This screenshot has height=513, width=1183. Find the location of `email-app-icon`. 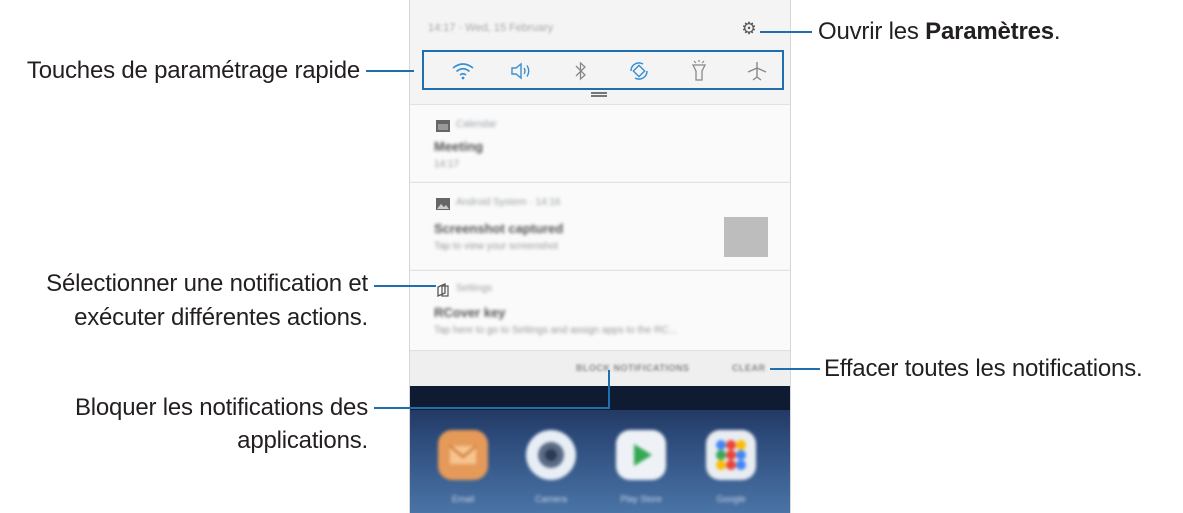

email-app-icon is located at coordinates (463, 455).